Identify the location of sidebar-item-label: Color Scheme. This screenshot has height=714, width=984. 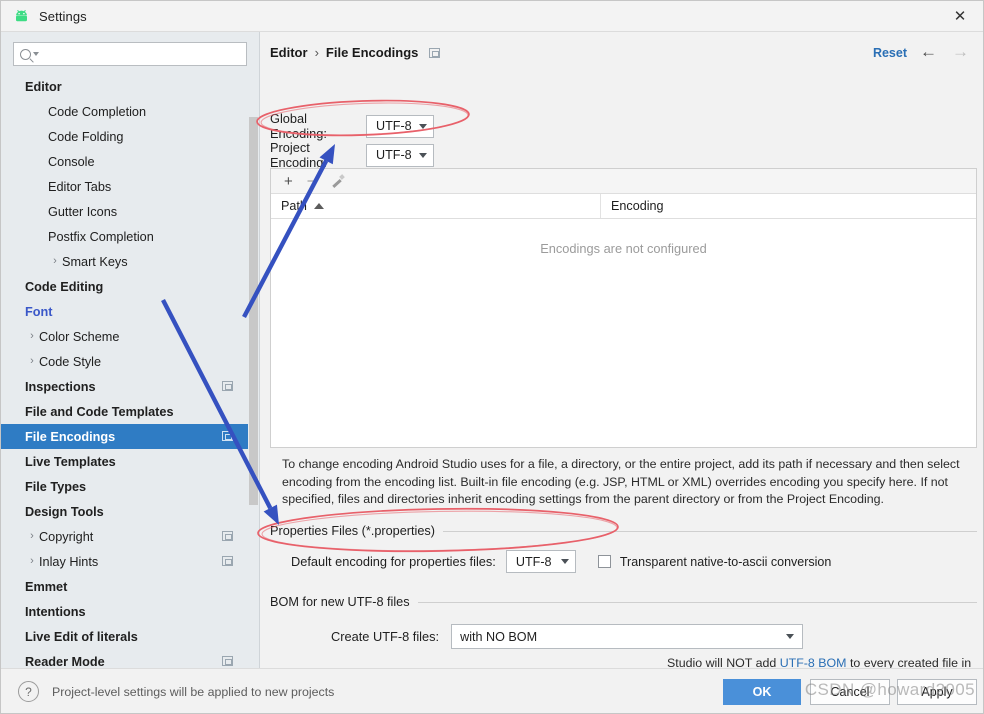
(79, 336).